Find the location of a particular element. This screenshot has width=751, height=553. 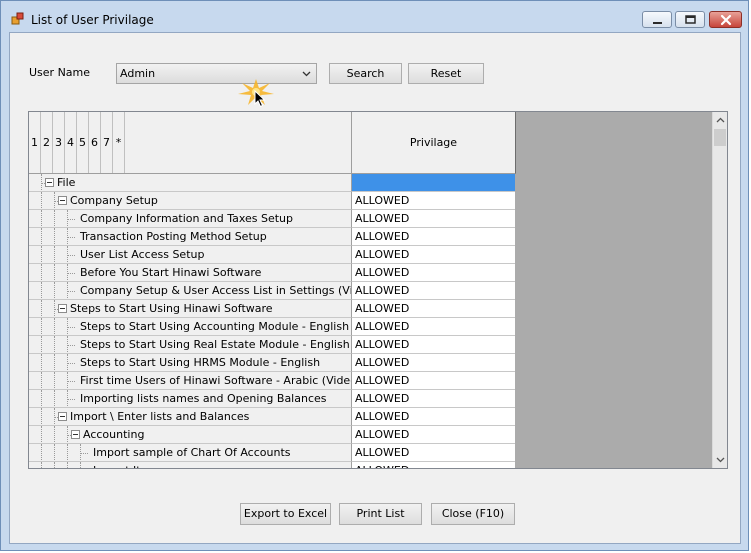

export-to-excel-button: Export to Excel is located at coordinates (285, 514).